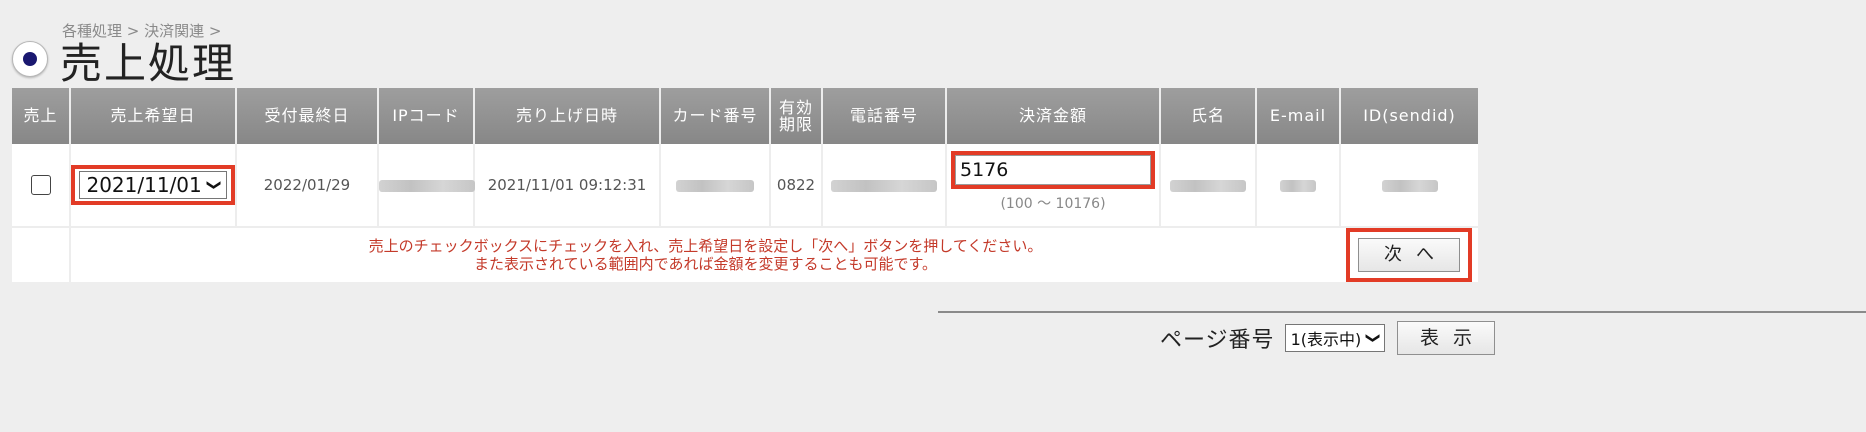 Image resolution: width=1866 pixels, height=432 pixels. Describe the element at coordinates (1053, 204) in the screenshot. I see `amount-range: (100 ～ 10176)` at that location.